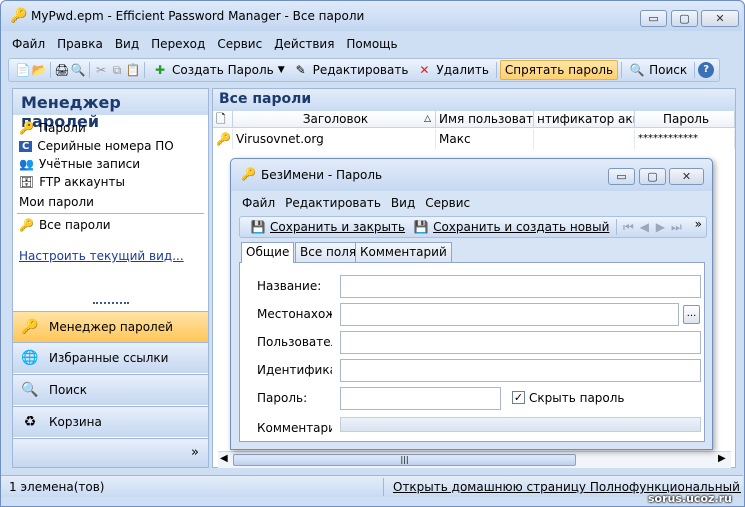  Describe the element at coordinates (57, 487) in the screenshot. I see `item-count: 1 элемена(тов)` at that location.